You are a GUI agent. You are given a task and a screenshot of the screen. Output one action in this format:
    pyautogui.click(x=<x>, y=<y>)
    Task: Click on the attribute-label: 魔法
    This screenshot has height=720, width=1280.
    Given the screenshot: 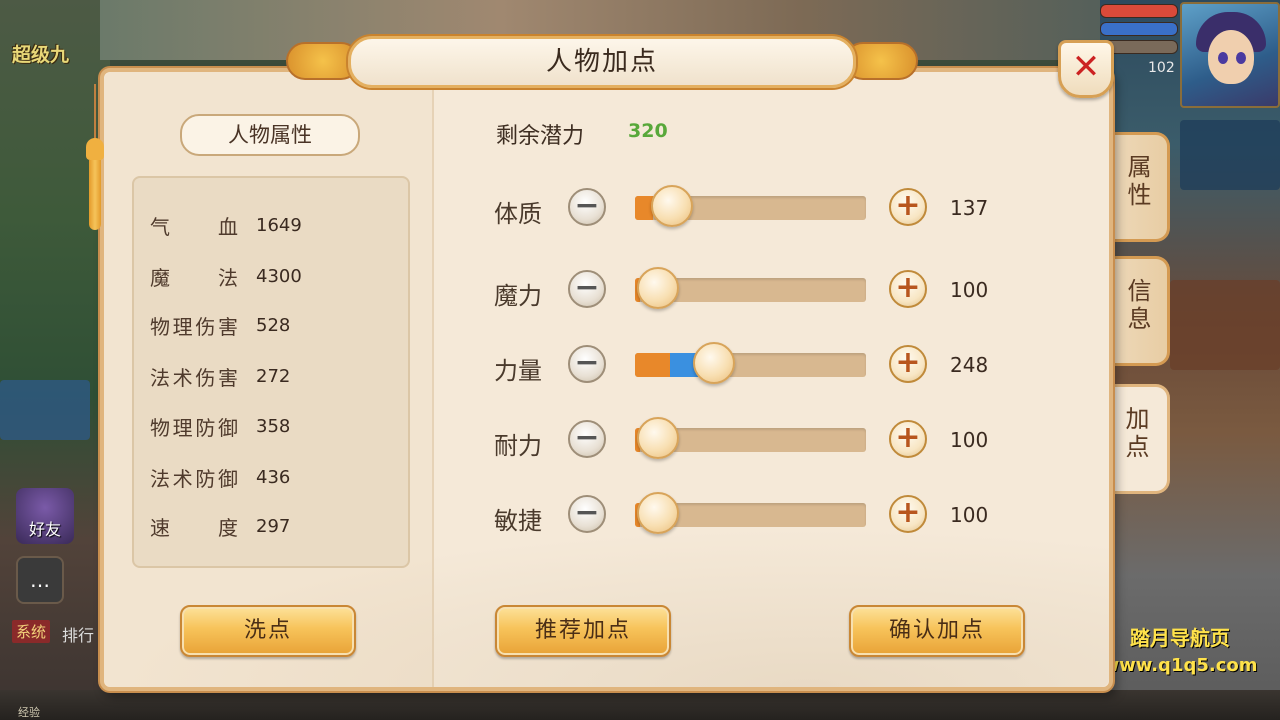 What is the action you would take?
    pyautogui.click(x=194, y=278)
    